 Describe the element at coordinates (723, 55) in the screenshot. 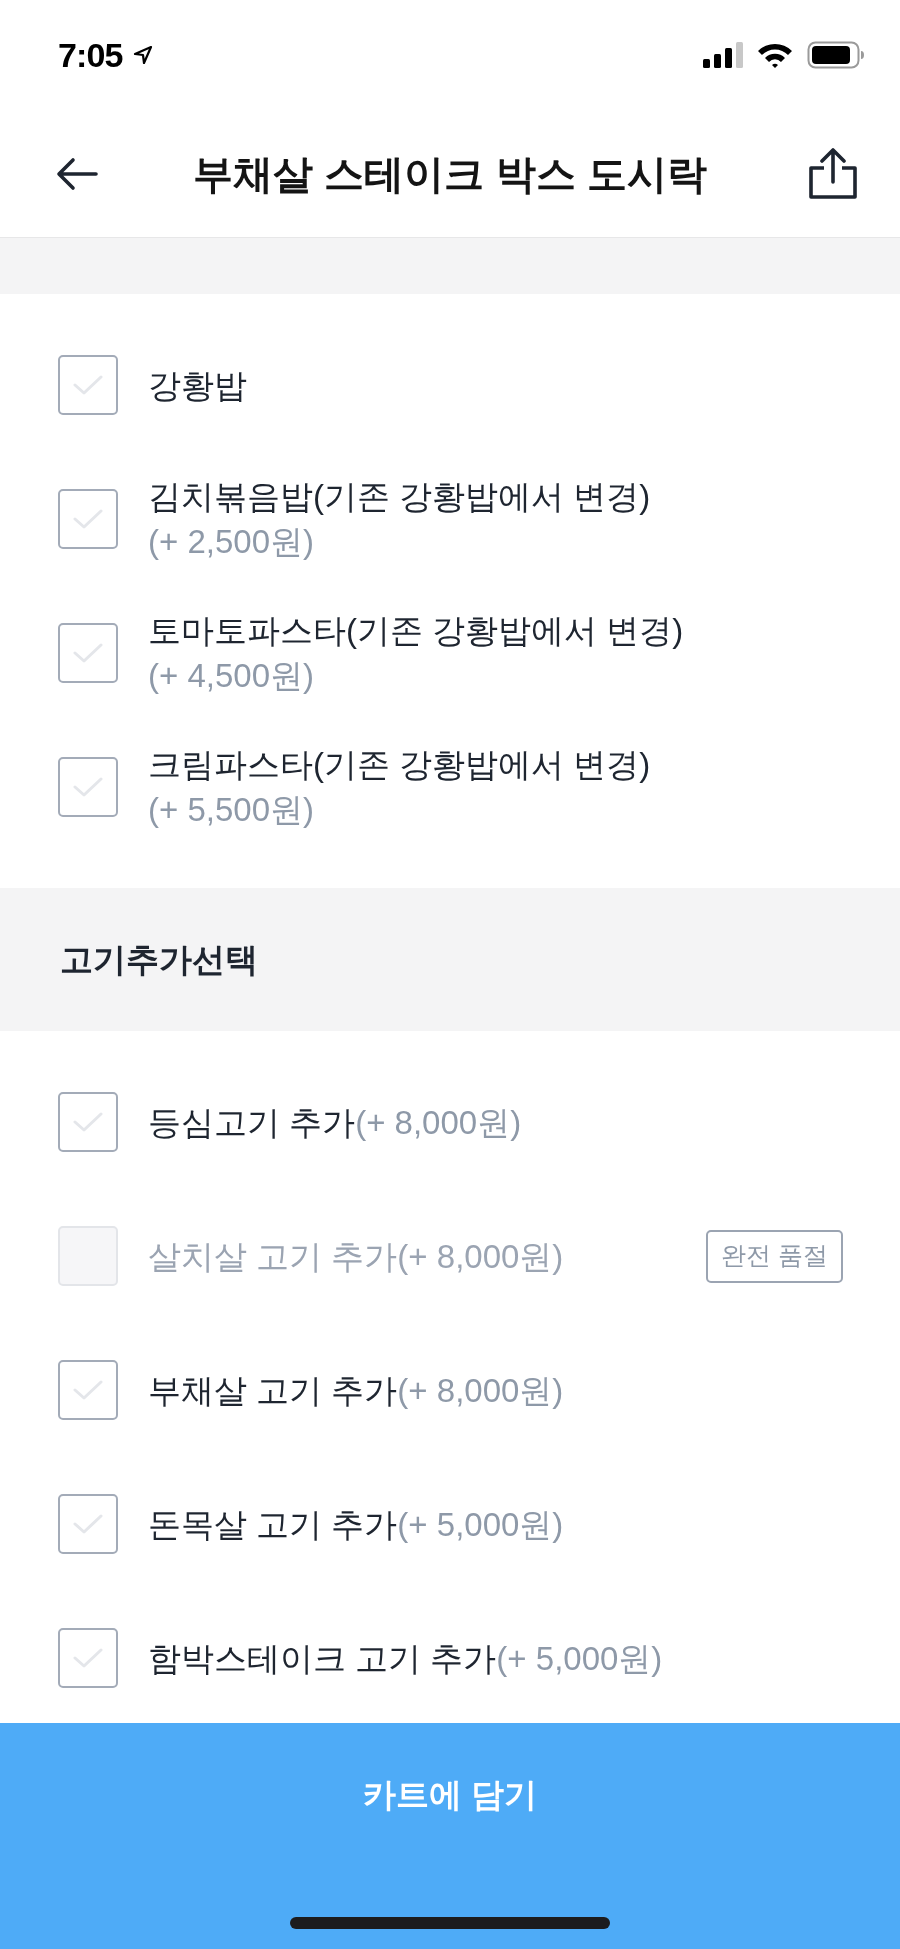

I see `signal-icon` at that location.